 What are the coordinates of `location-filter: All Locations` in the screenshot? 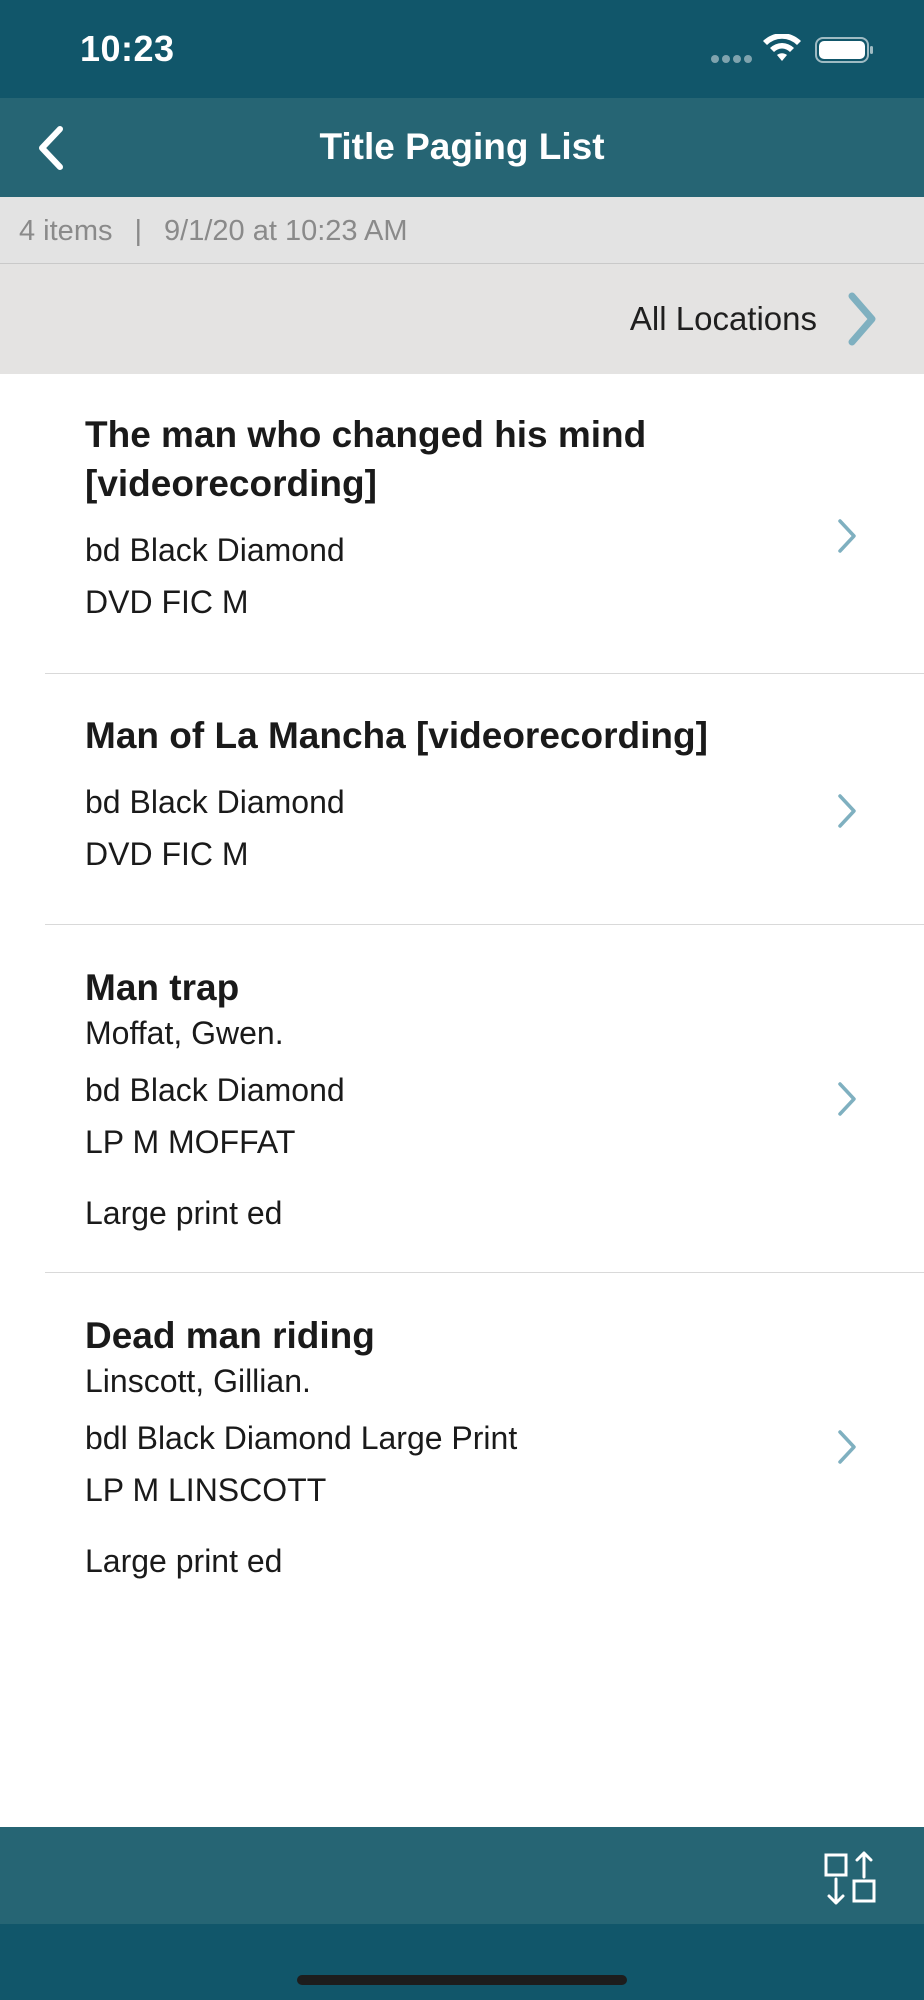 It's located at (462, 319).